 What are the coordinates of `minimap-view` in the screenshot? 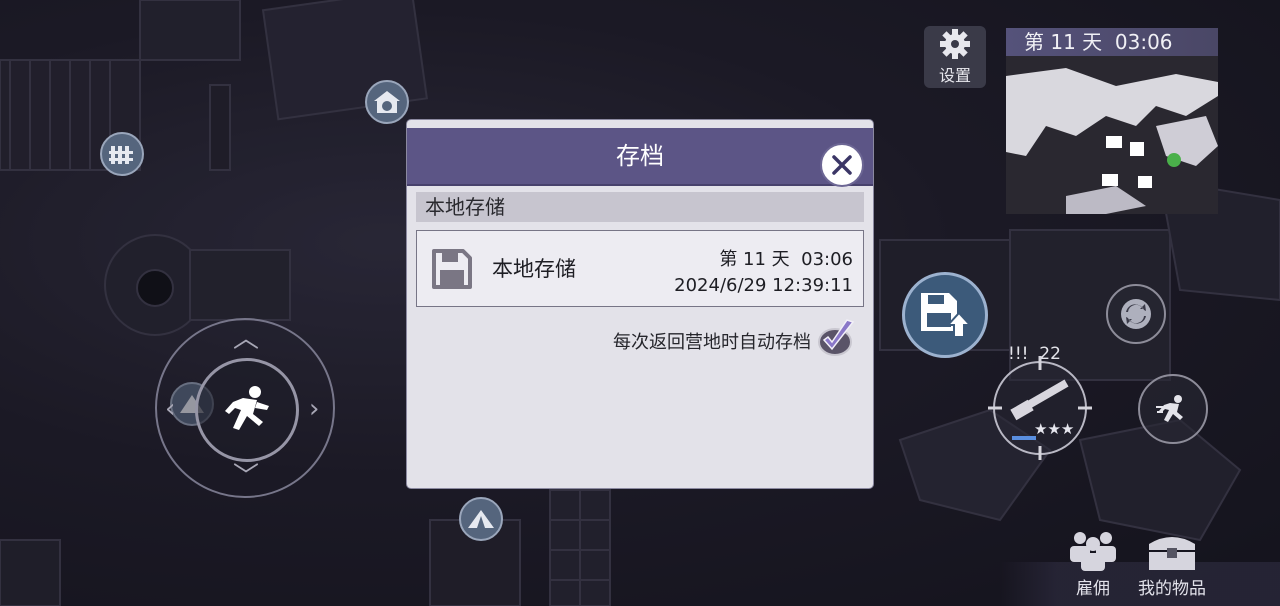 It's located at (1112, 135).